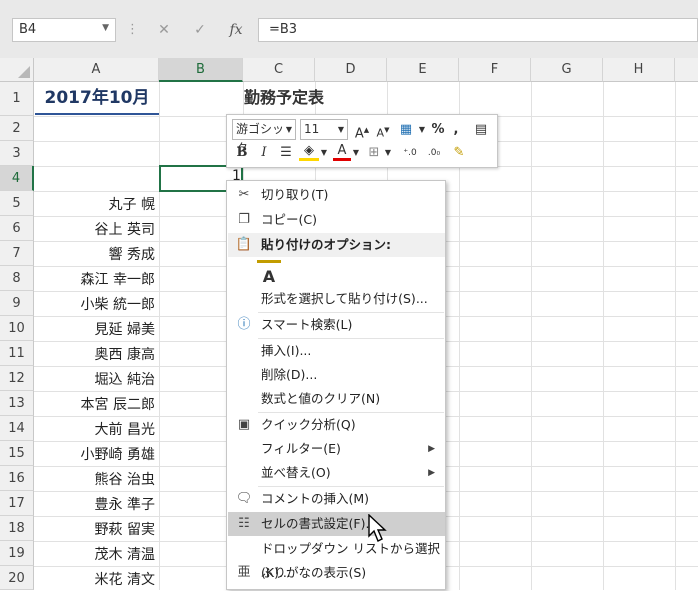  I want to click on italic-button: I, so click(264, 153).